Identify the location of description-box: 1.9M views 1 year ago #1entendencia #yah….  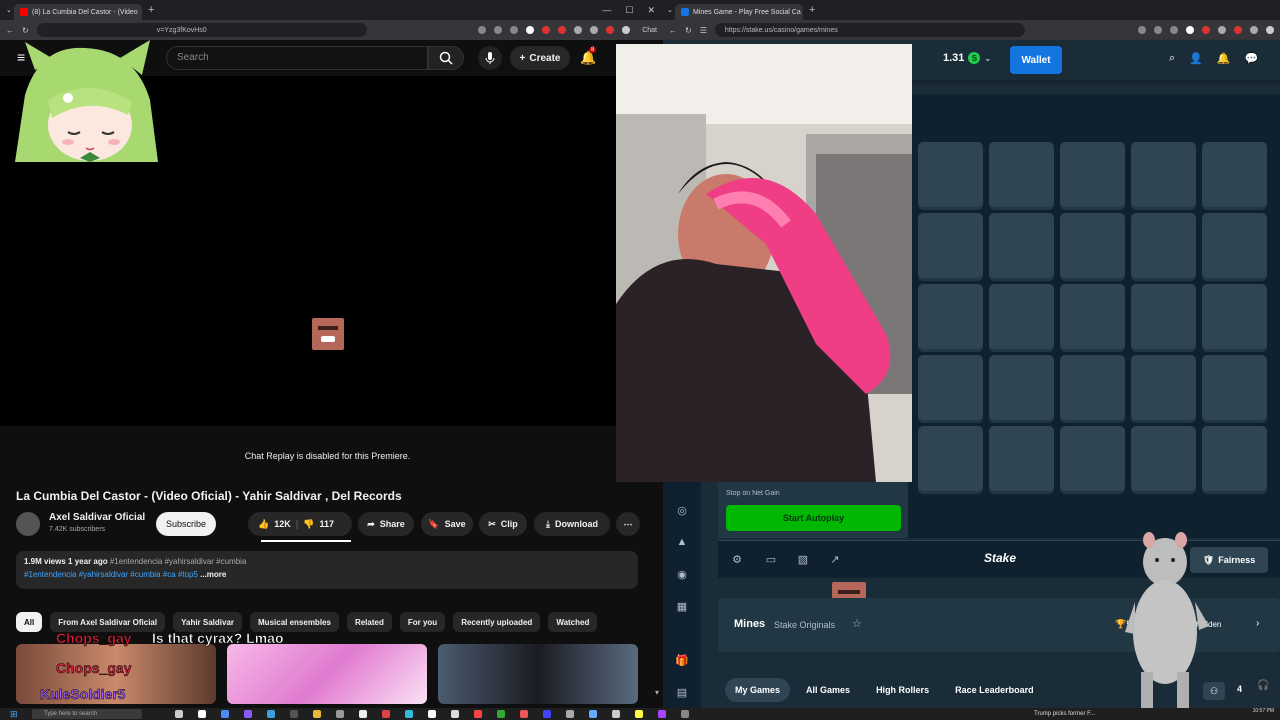
(327, 570).